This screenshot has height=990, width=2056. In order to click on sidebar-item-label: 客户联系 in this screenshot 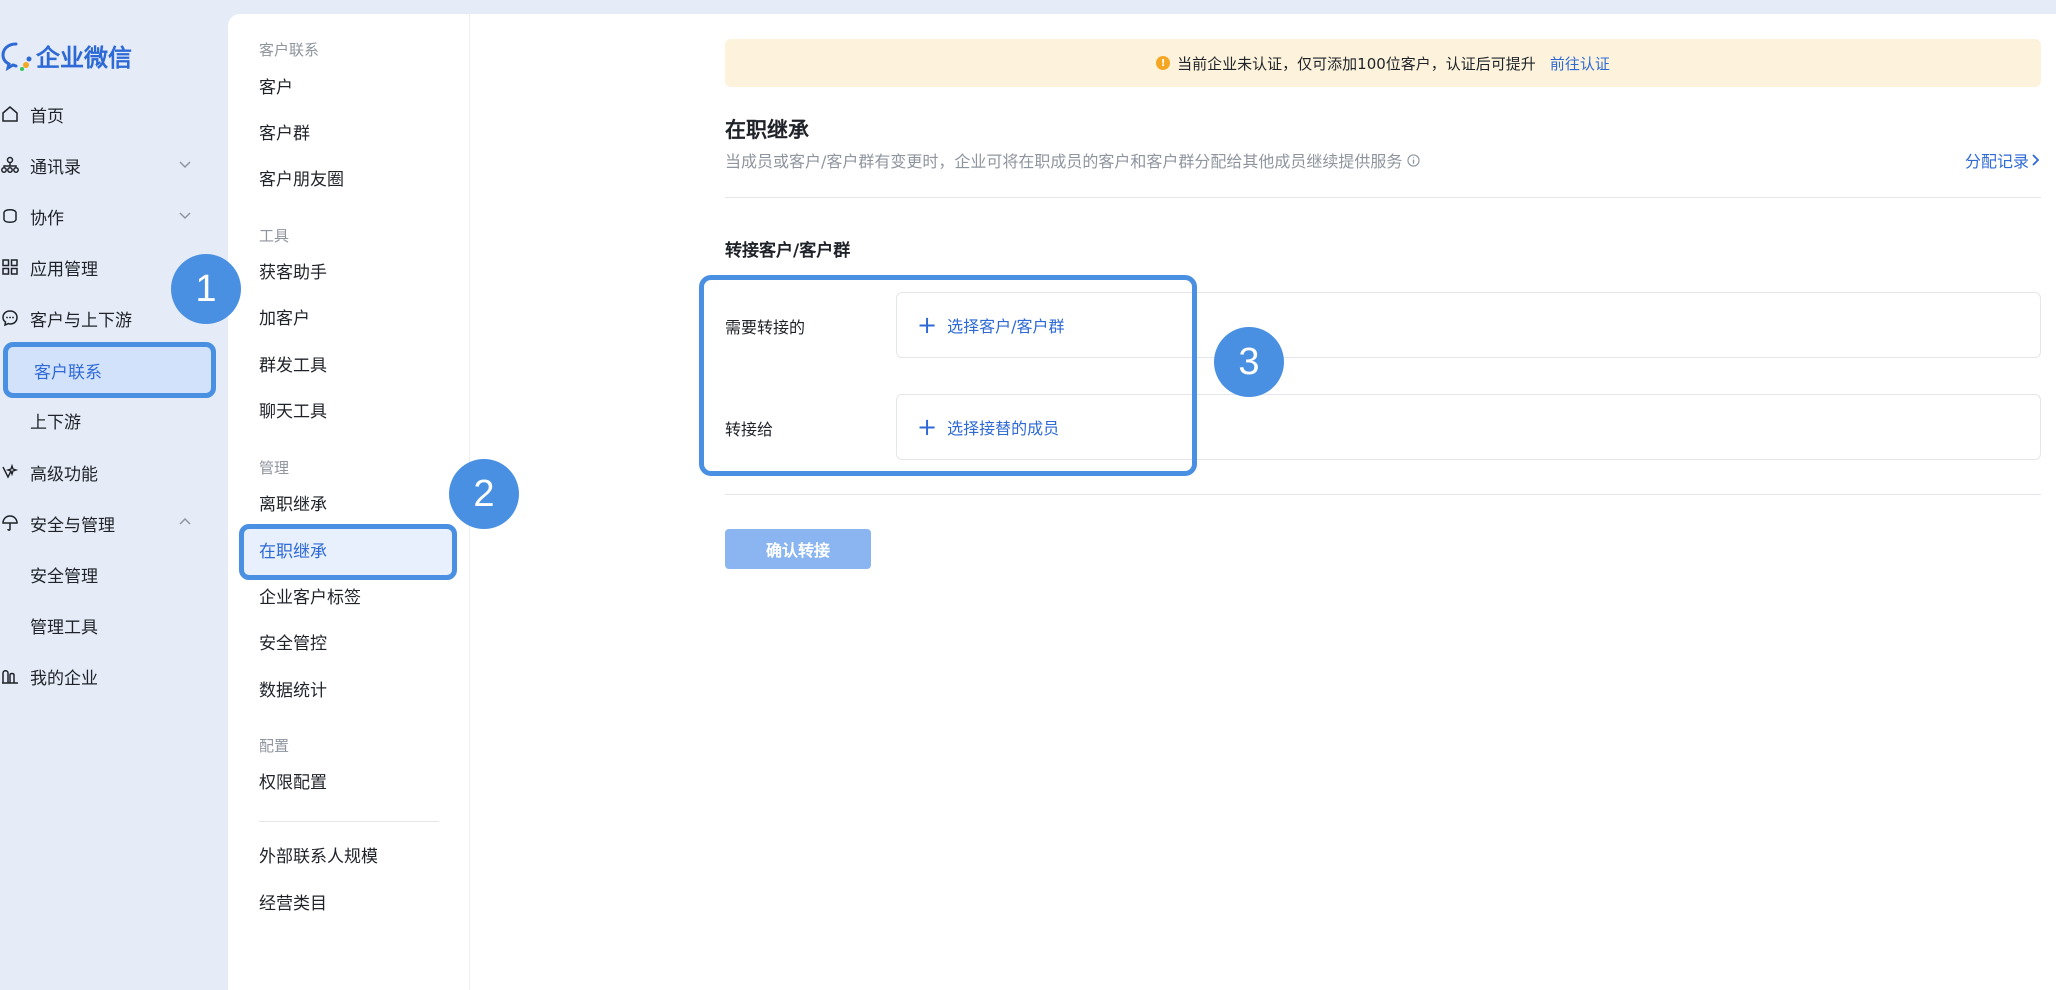, I will do `click(68, 372)`.